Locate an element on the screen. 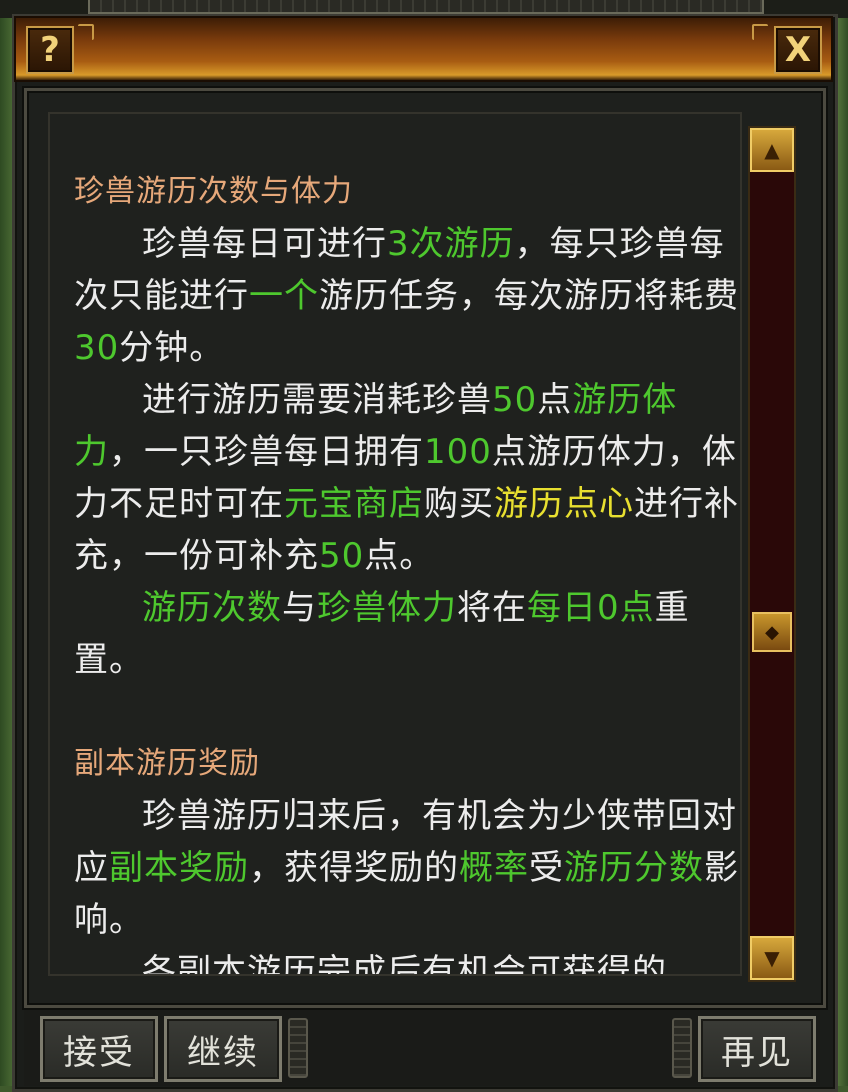 This screenshot has width=848, height=1092. text-segment: 一个 is located at coordinates (284, 296).